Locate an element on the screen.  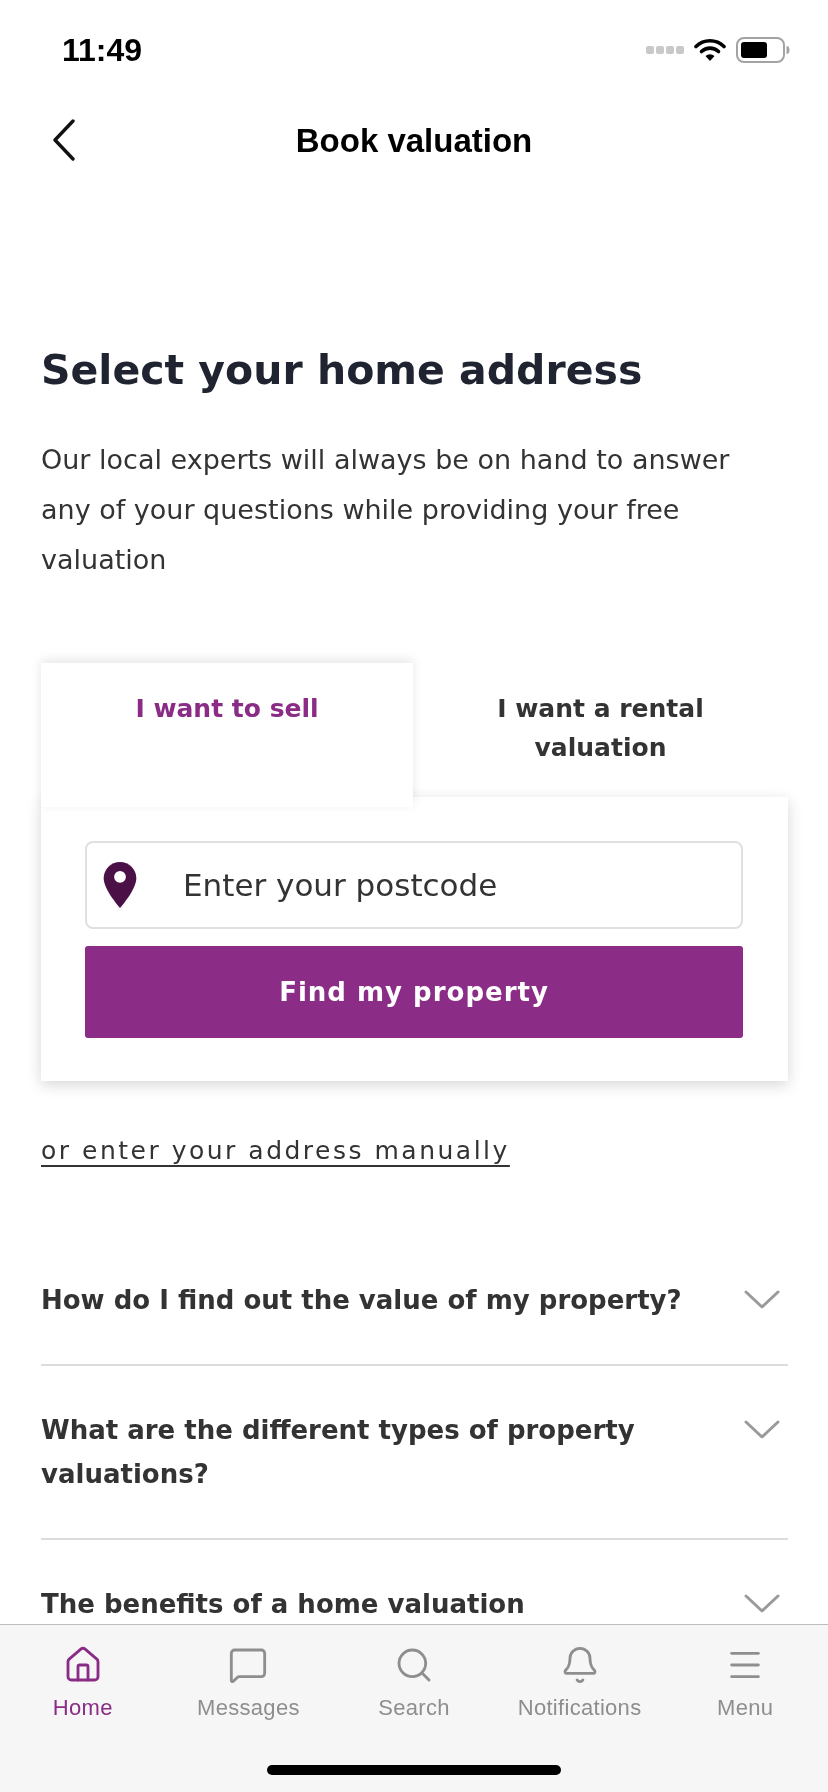
faq-question: The benefits of a home valuation is located at coordinates (283, 1604).